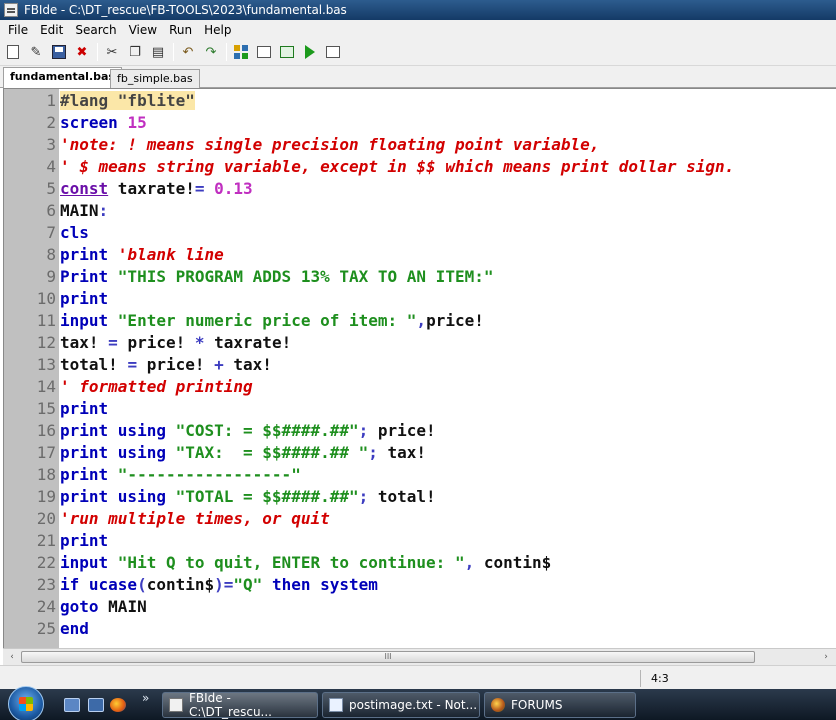  Describe the element at coordinates (176, 705) in the screenshot. I see `fbide-icon` at that location.